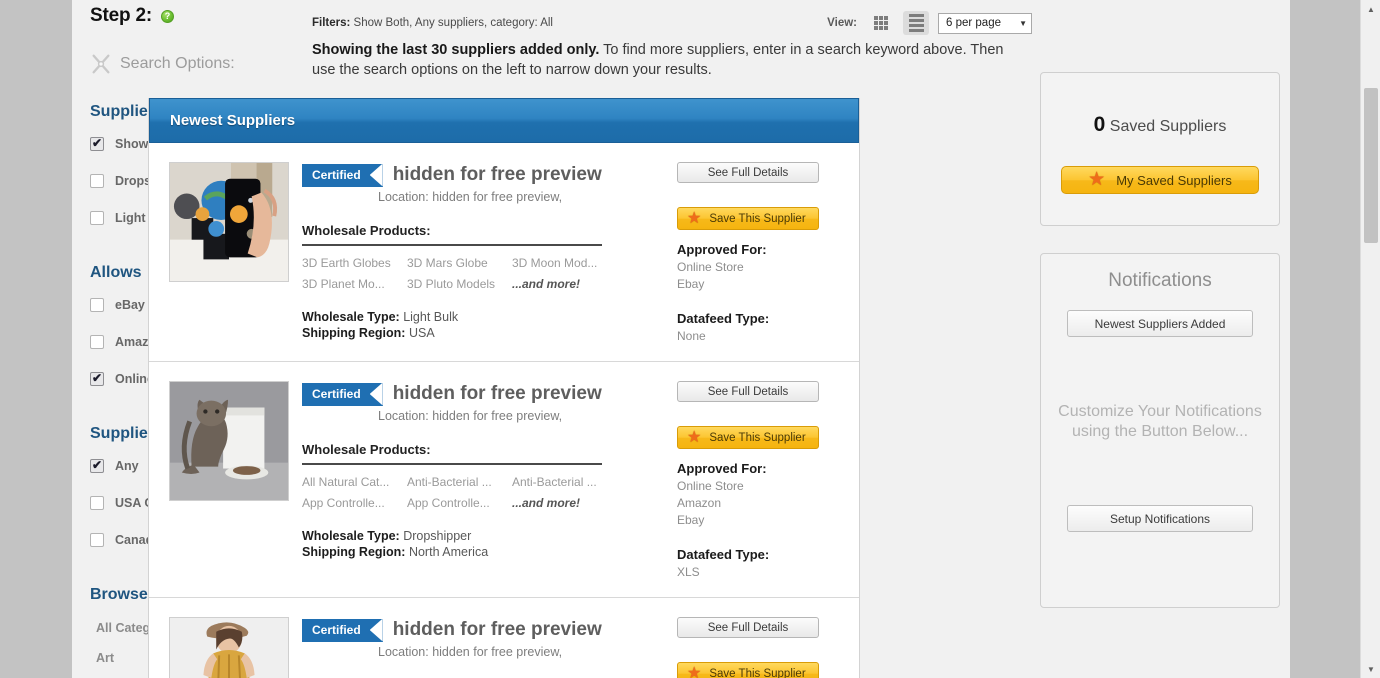  I want to click on approved-for-value: Ebay, so click(691, 520).